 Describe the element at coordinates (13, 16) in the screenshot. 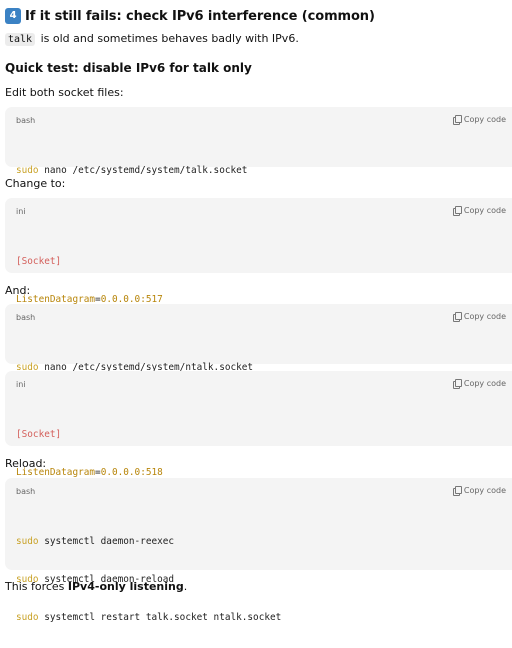

I see `keycap-four-icon: 4` at that location.